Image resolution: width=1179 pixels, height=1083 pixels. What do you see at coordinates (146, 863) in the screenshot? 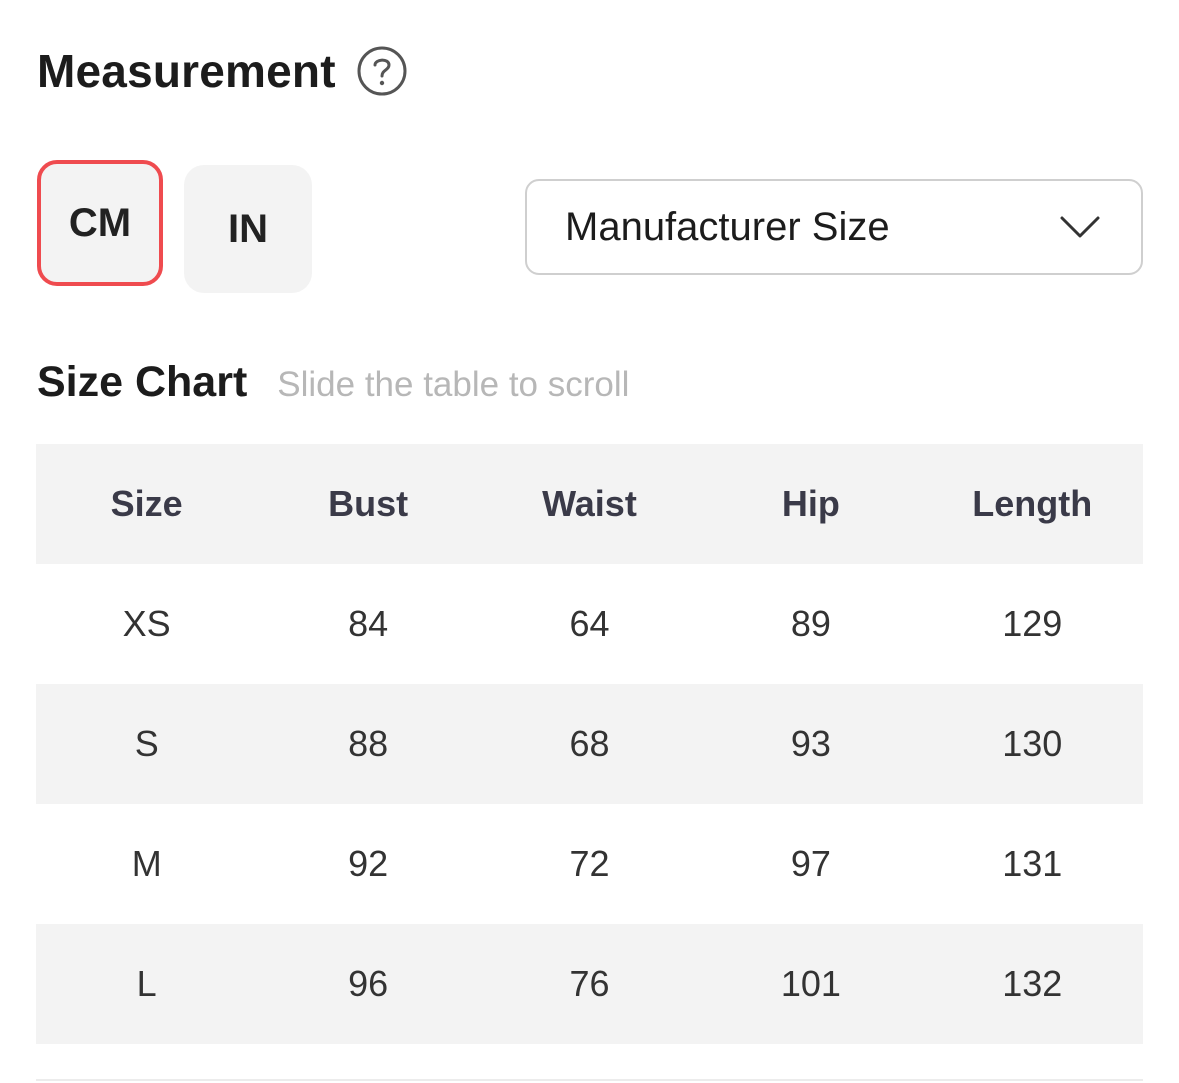
I see `table-cell: M` at bounding box center [146, 863].